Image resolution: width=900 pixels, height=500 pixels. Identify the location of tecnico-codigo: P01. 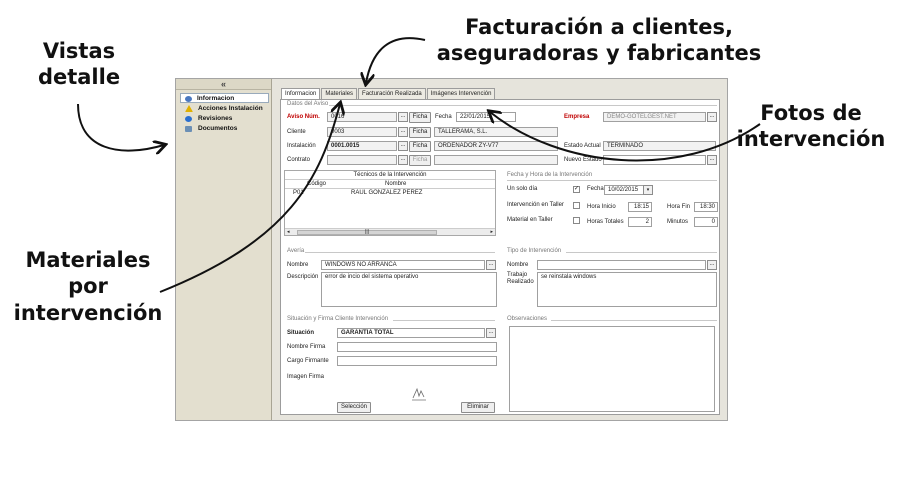
(298, 193).